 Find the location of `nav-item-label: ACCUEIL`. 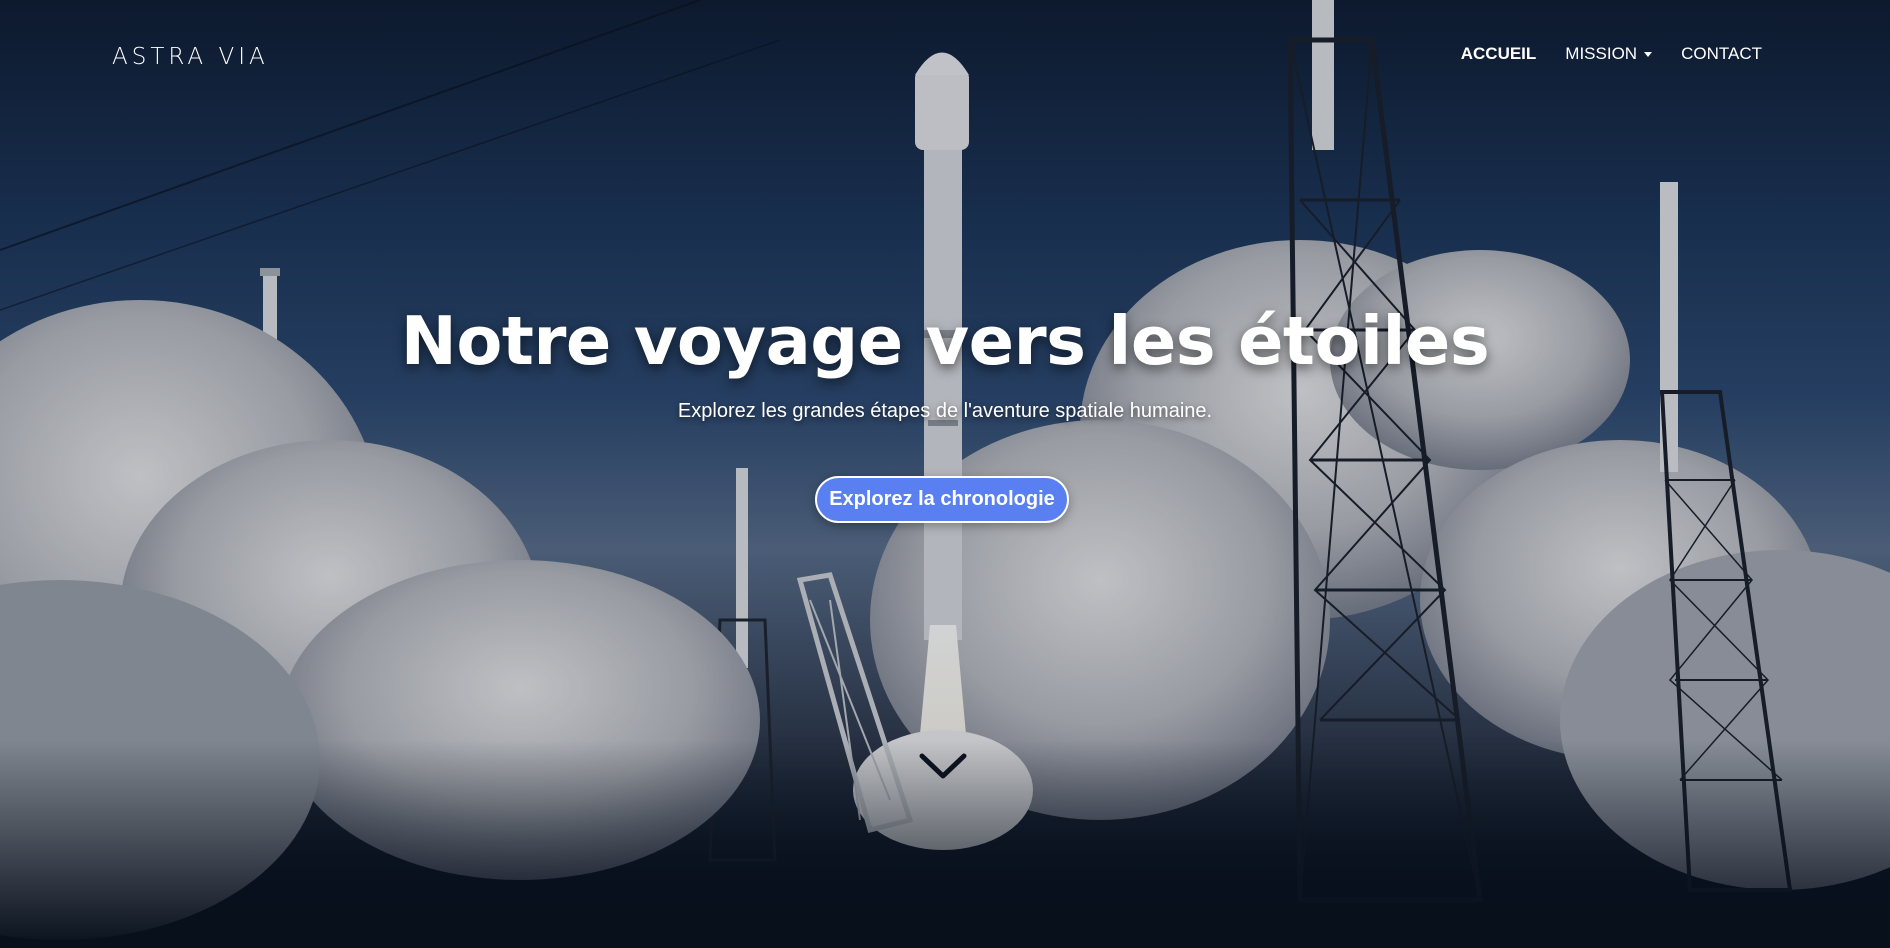

nav-item-label: ACCUEIL is located at coordinates (1498, 53).